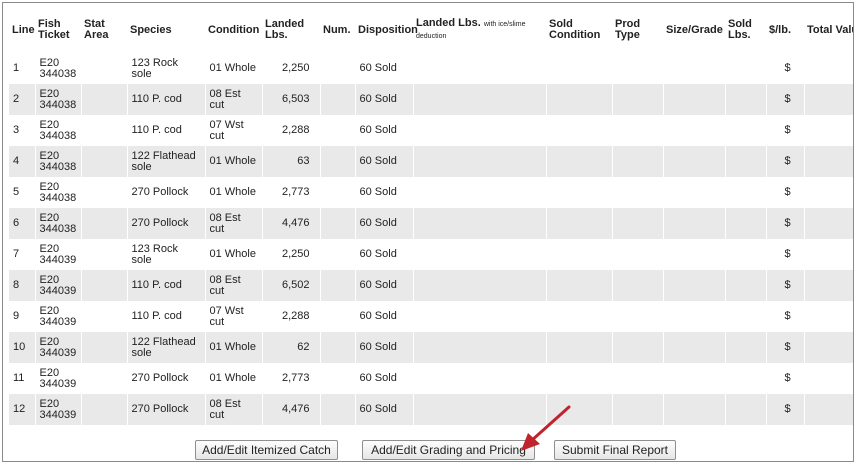  I want to click on line-number: 5, so click(22, 192).